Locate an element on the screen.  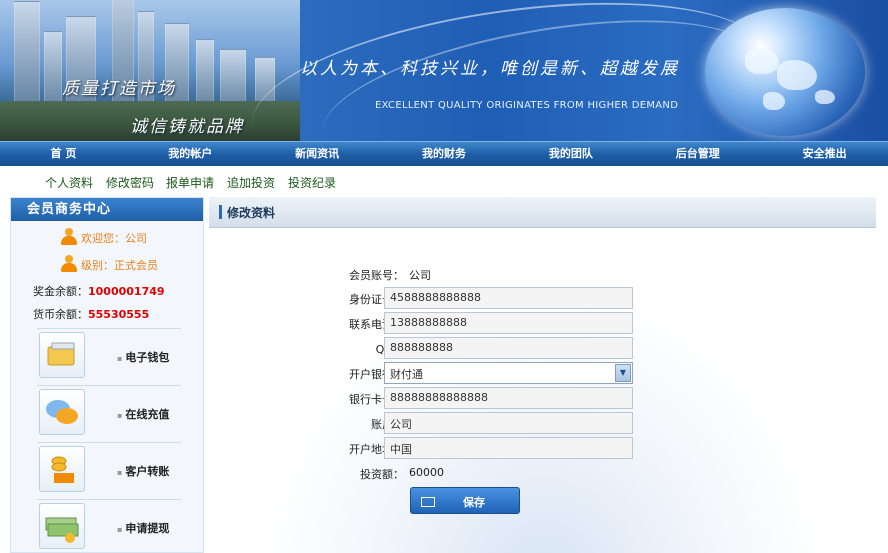
panel-header: 修改资料 is located at coordinates (542, 212).